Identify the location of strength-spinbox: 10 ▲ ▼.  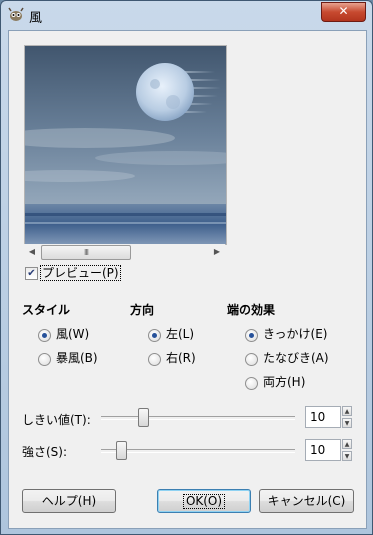
(328, 450).